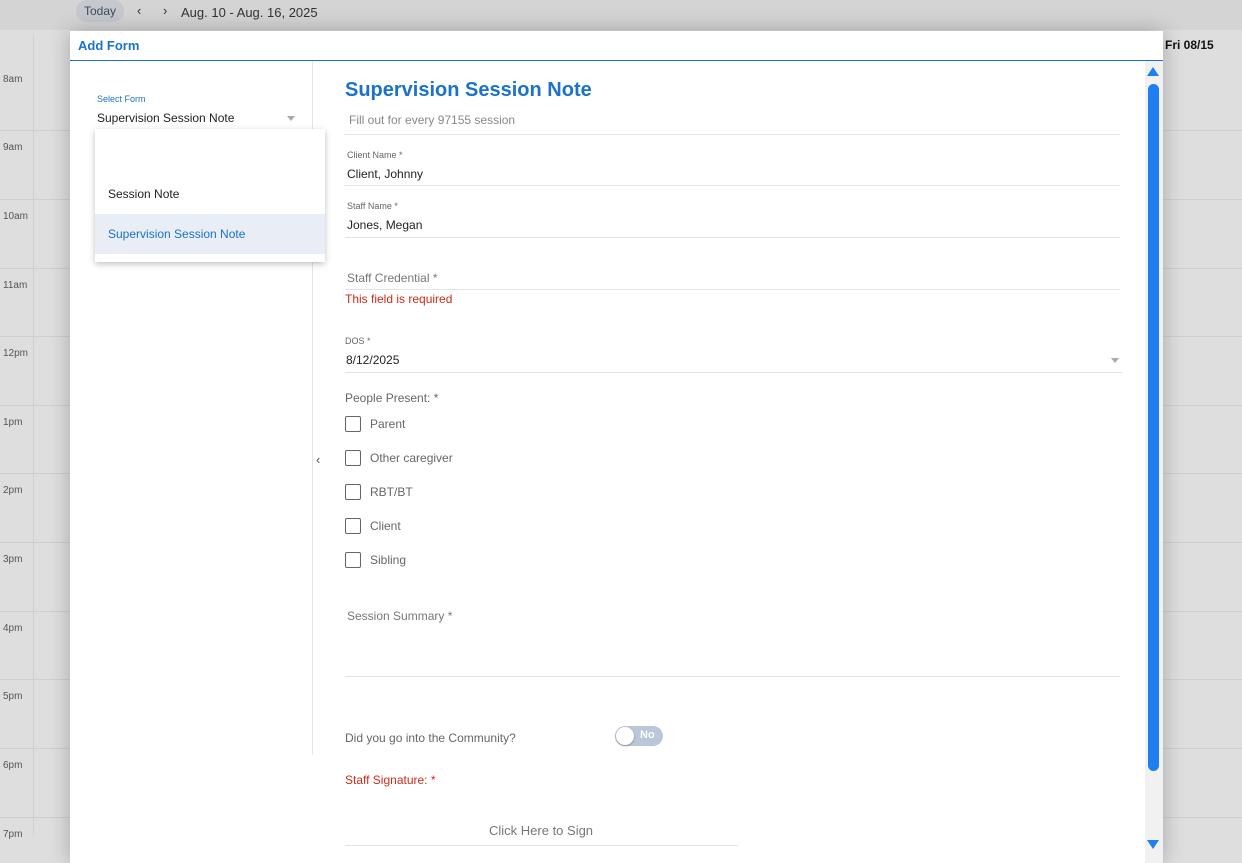 Image resolution: width=1242 pixels, height=863 pixels. I want to click on time-label: 4pm, so click(13, 628).